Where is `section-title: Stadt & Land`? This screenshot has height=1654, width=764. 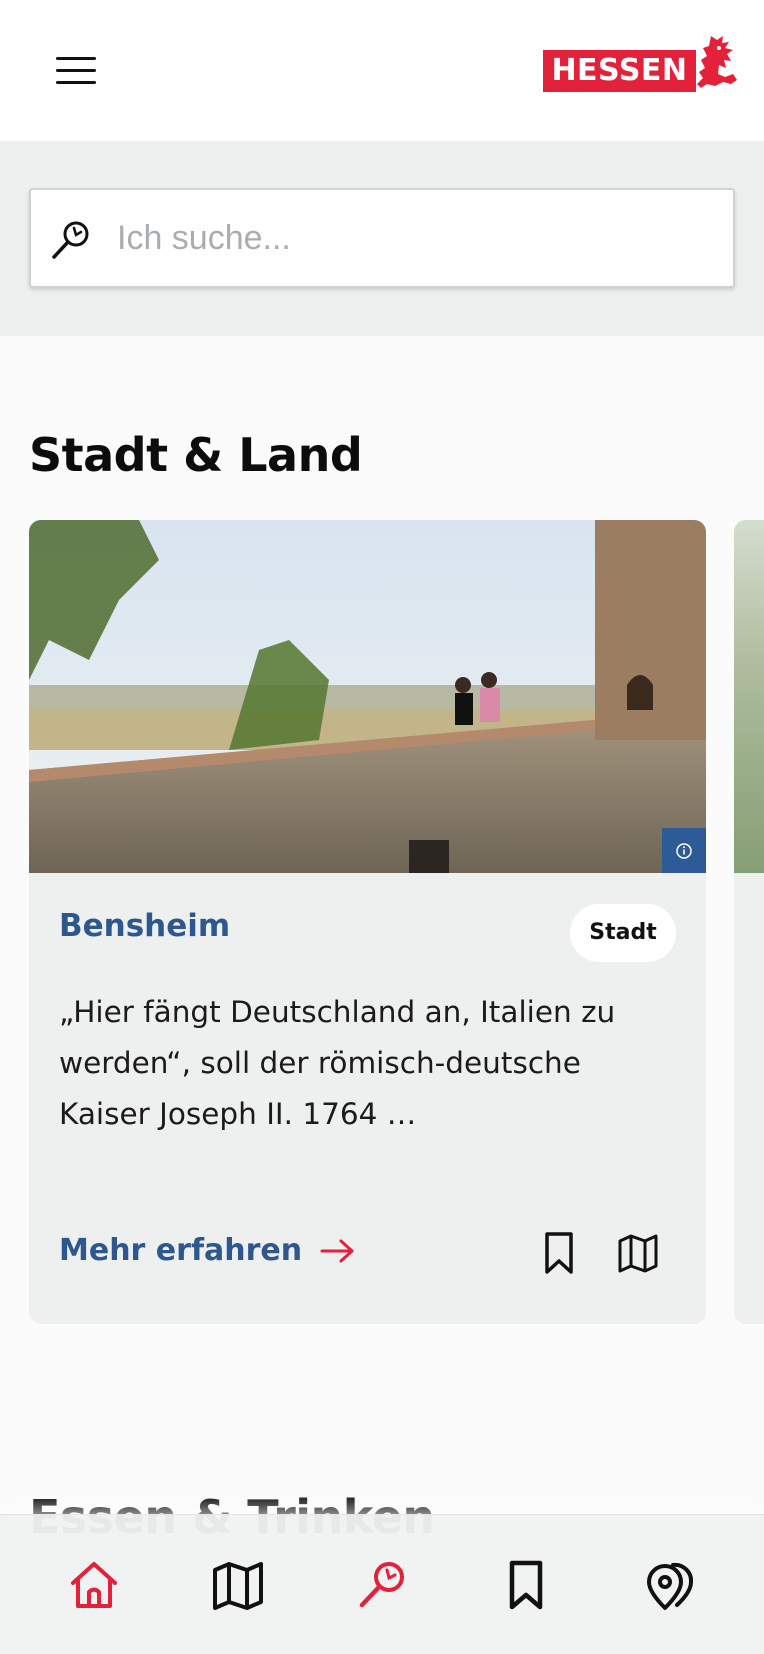 section-title: Stadt & Land is located at coordinates (196, 455).